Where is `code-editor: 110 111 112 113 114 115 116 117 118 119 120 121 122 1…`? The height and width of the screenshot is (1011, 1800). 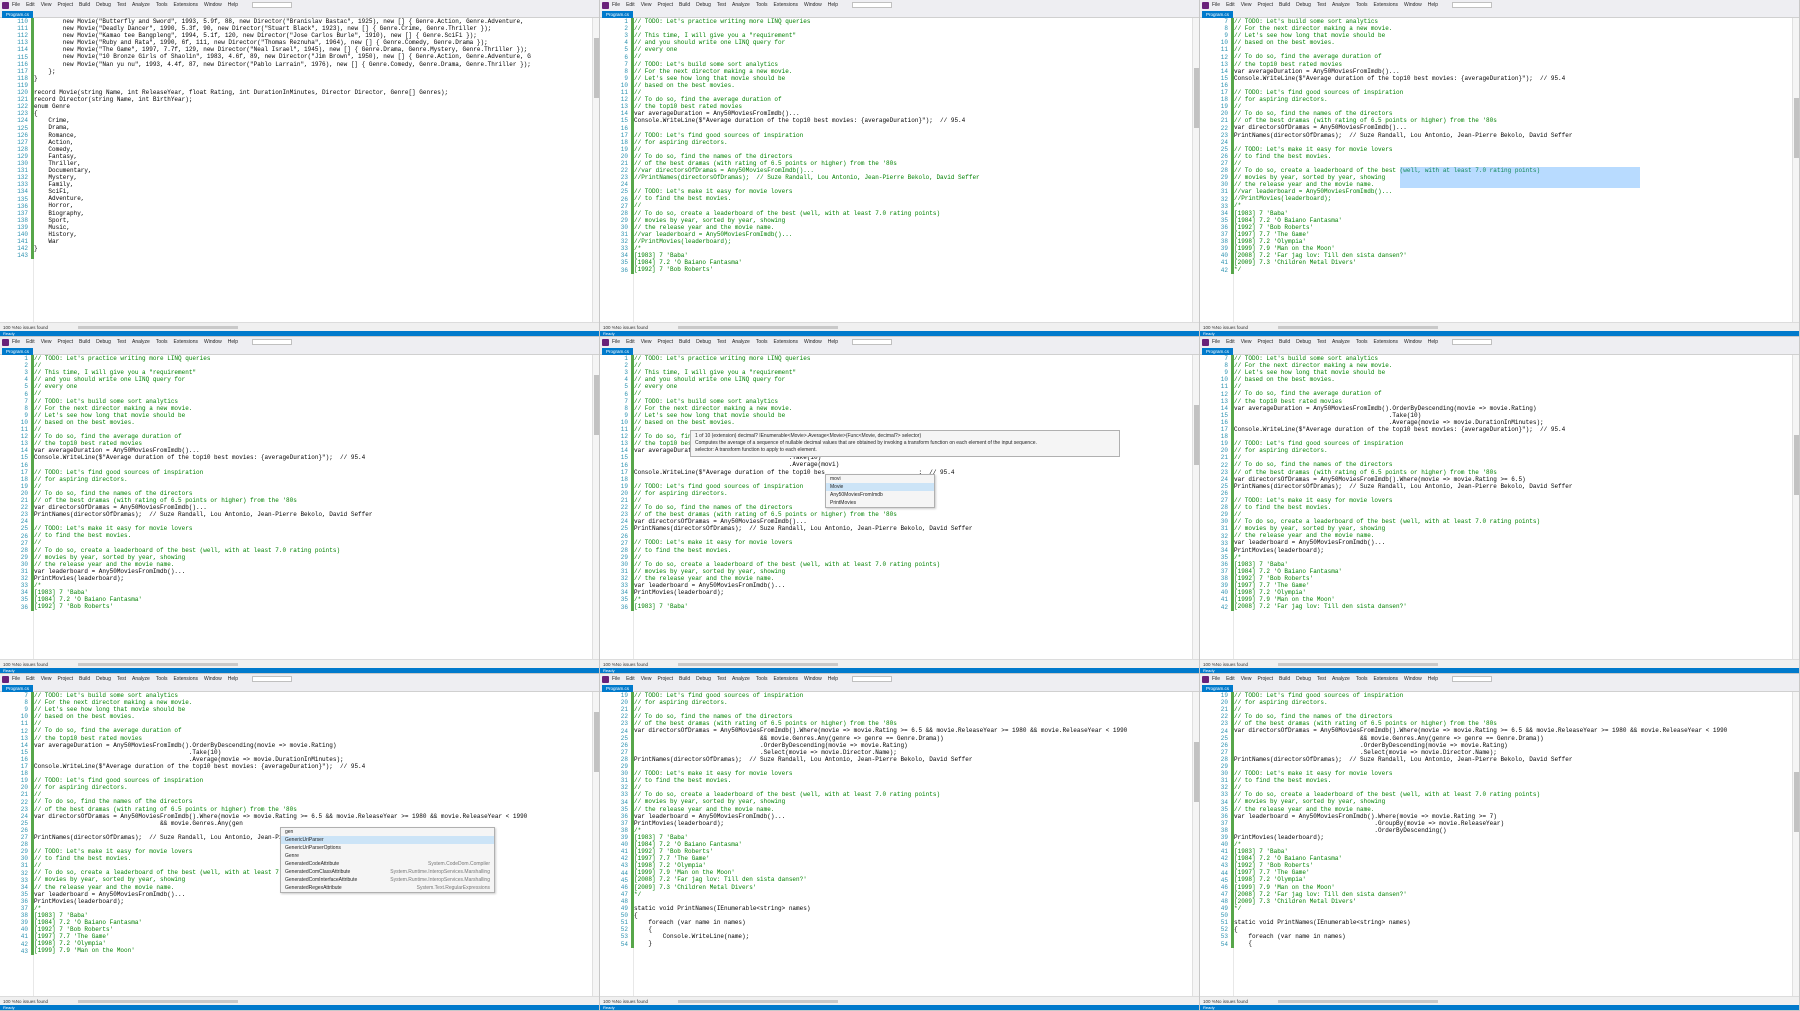 code-editor: 110 111 112 113 114 115 116 117 118 119 120 121 122 1… is located at coordinates (299, 170).